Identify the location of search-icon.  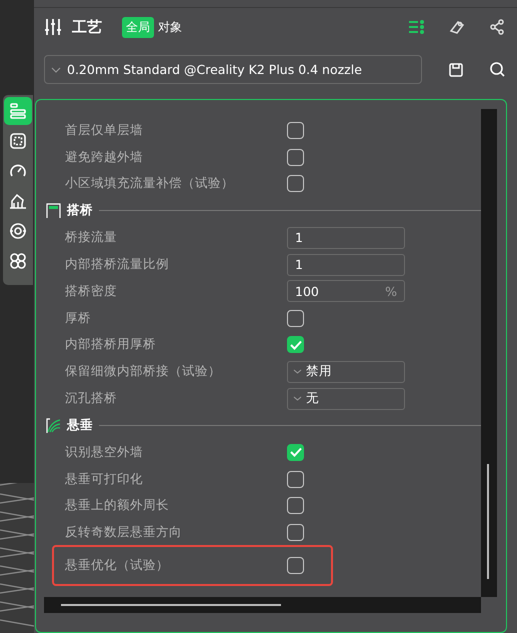
(497, 69).